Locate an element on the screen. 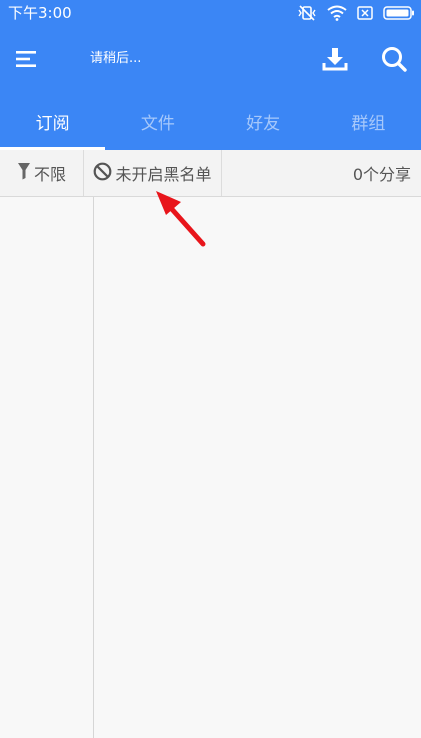 This screenshot has width=421, height=738. tab-groups: 群组 is located at coordinates (368, 121).